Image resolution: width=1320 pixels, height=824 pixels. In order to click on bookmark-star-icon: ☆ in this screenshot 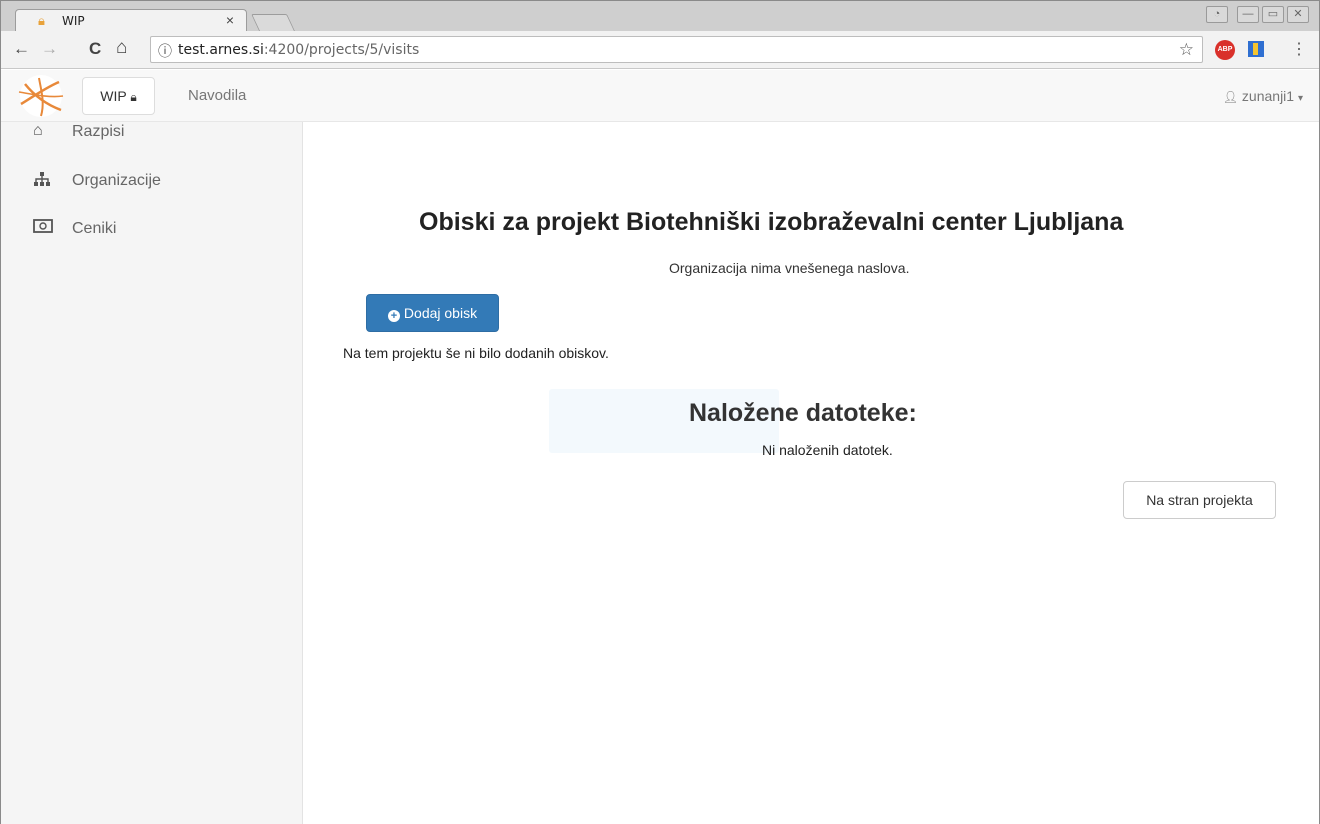, I will do `click(1186, 50)`.